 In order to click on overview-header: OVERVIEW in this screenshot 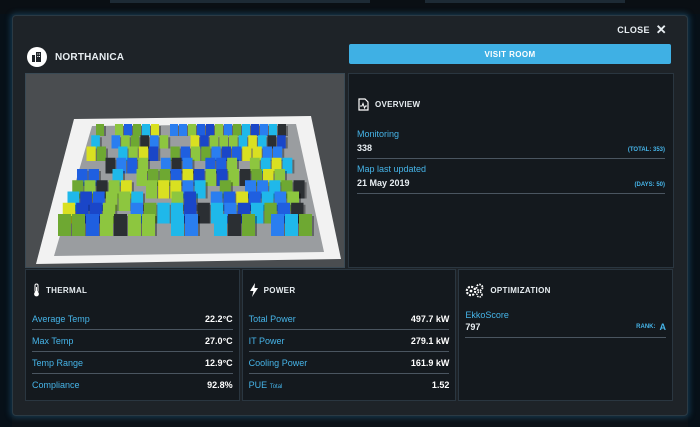, I will do `click(388, 104)`.